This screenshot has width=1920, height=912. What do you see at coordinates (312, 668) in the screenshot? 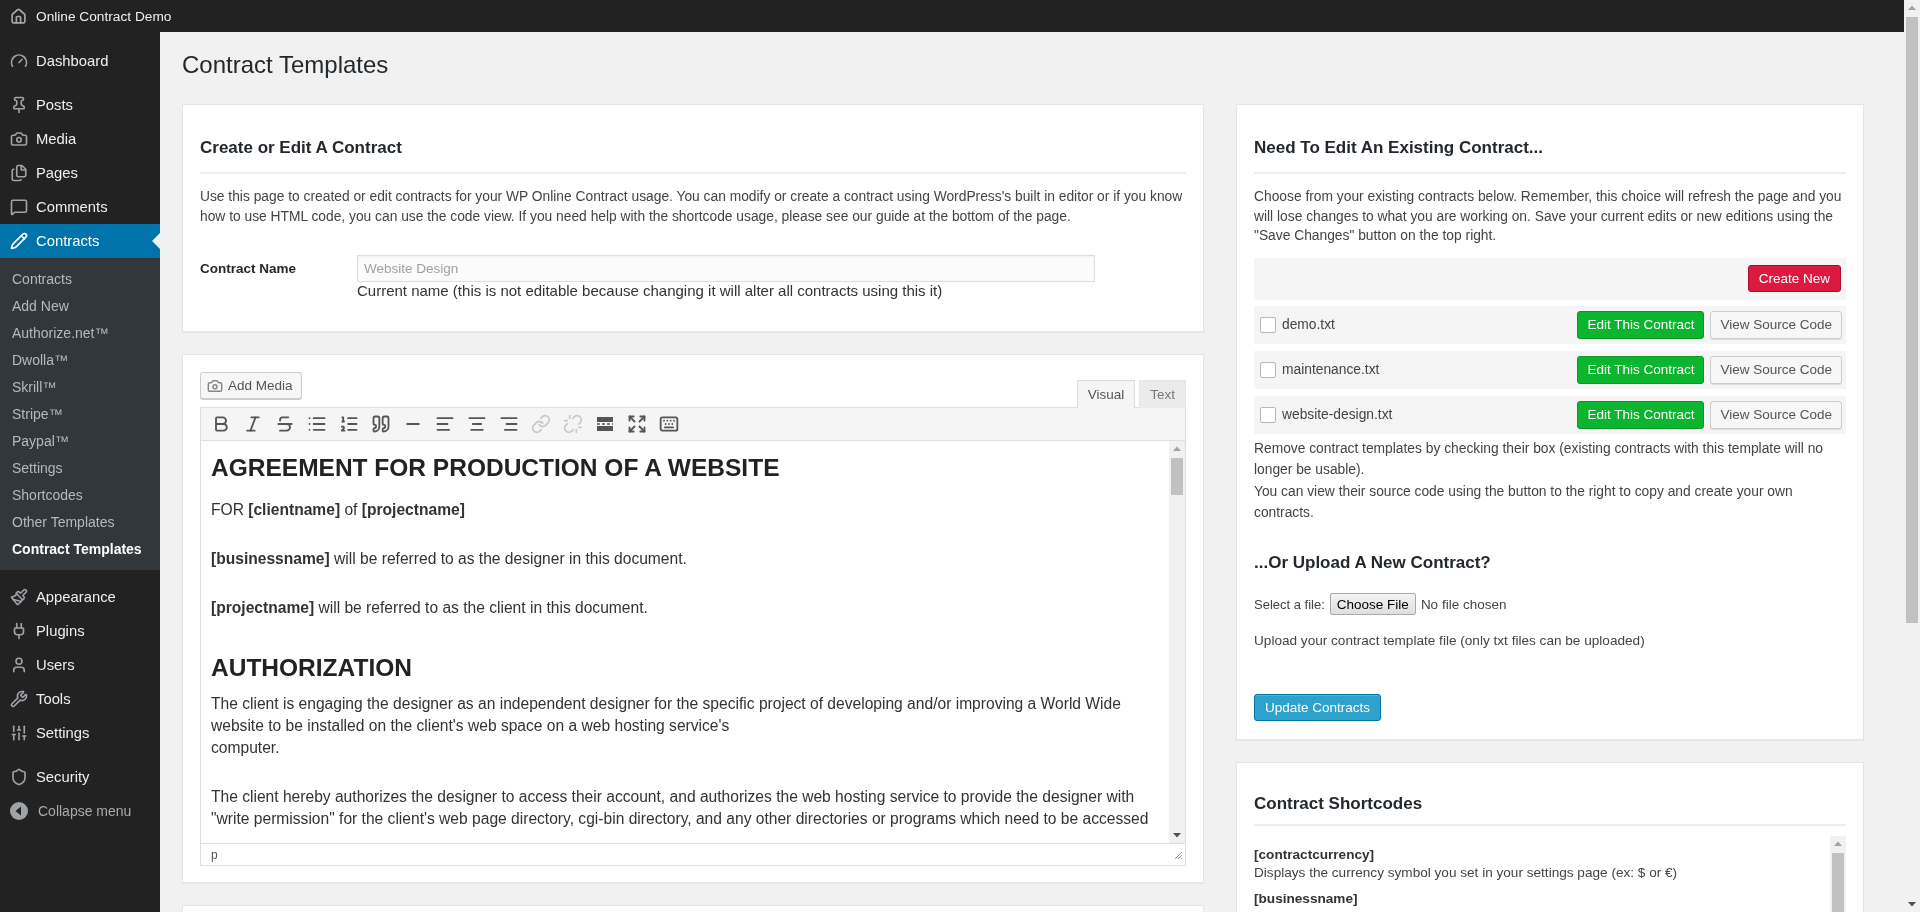
I see `document-heading: AUTHORIZATION` at bounding box center [312, 668].